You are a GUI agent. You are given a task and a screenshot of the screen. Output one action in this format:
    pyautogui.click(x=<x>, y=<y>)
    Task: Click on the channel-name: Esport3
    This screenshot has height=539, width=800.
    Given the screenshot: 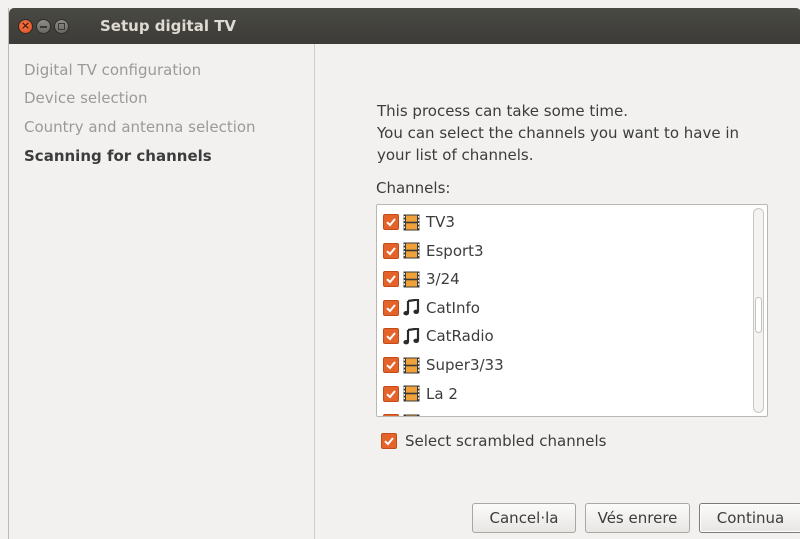 What is the action you would take?
    pyautogui.click(x=455, y=250)
    